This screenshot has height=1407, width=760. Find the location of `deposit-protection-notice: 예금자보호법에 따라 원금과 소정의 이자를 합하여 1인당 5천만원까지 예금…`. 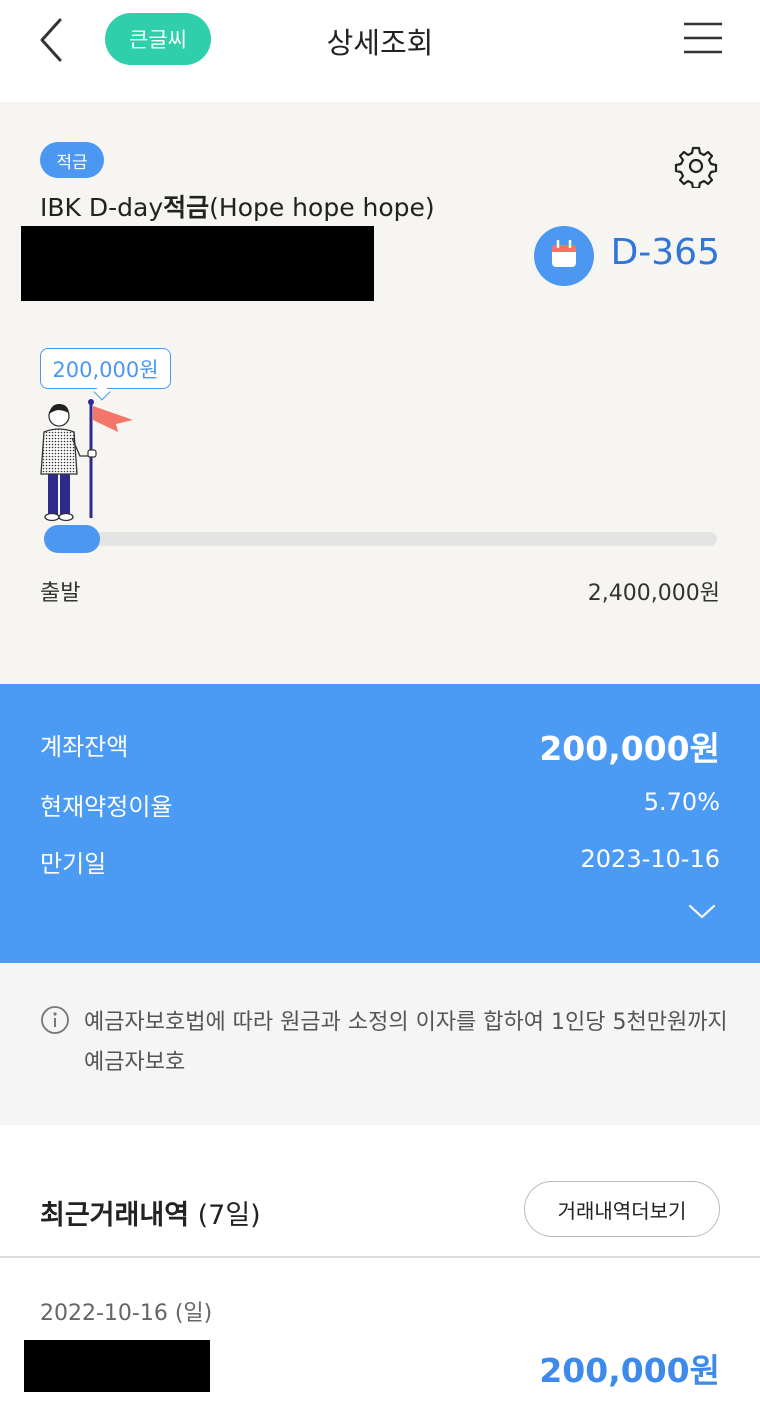

deposit-protection-notice: 예금자보호법에 따라 원금과 소정의 이자를 합하여 1인당 5천만원까지 예금… is located at coordinates (380, 1044).